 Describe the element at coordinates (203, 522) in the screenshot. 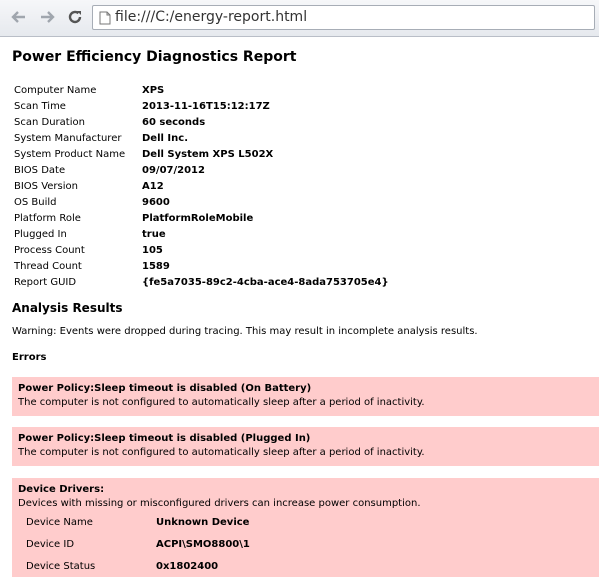

I see `device-value: Unknown Device` at that location.